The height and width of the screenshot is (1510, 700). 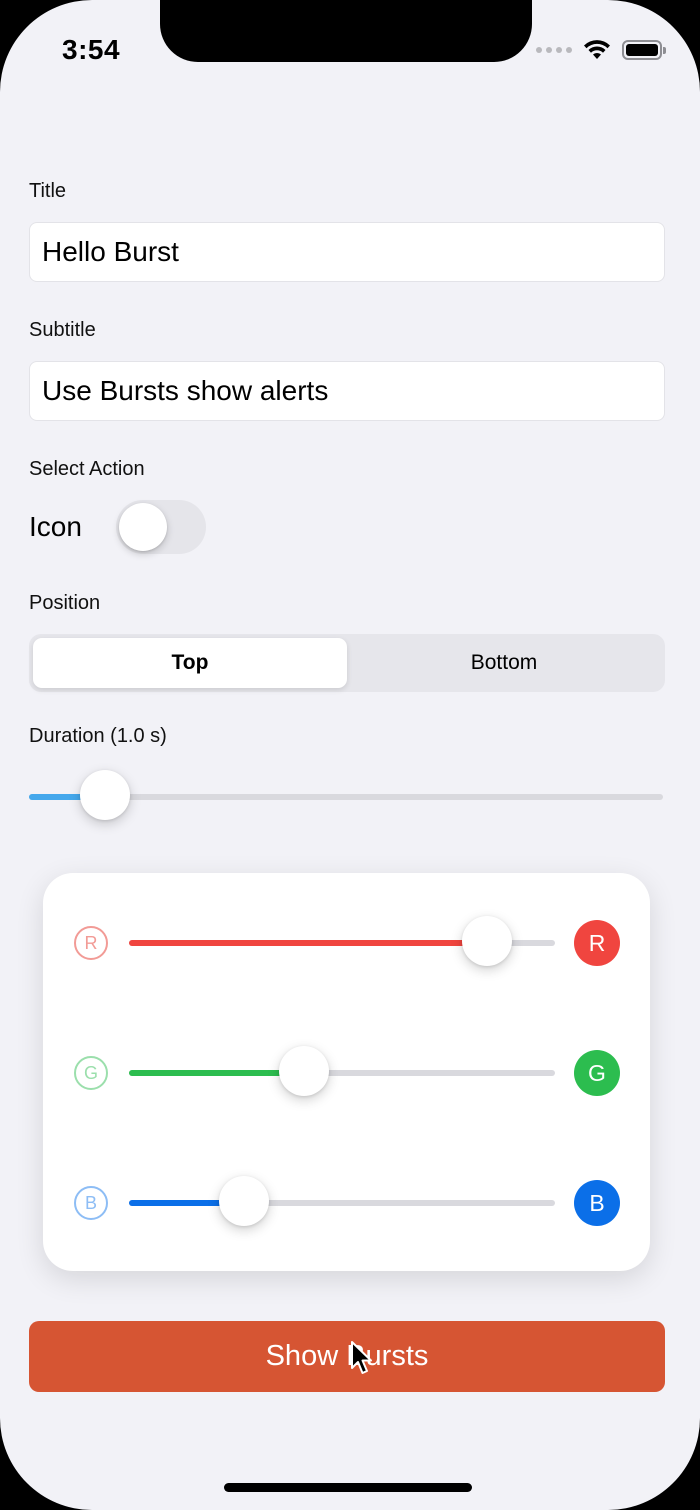 I want to click on position-label: Position, so click(x=65, y=603).